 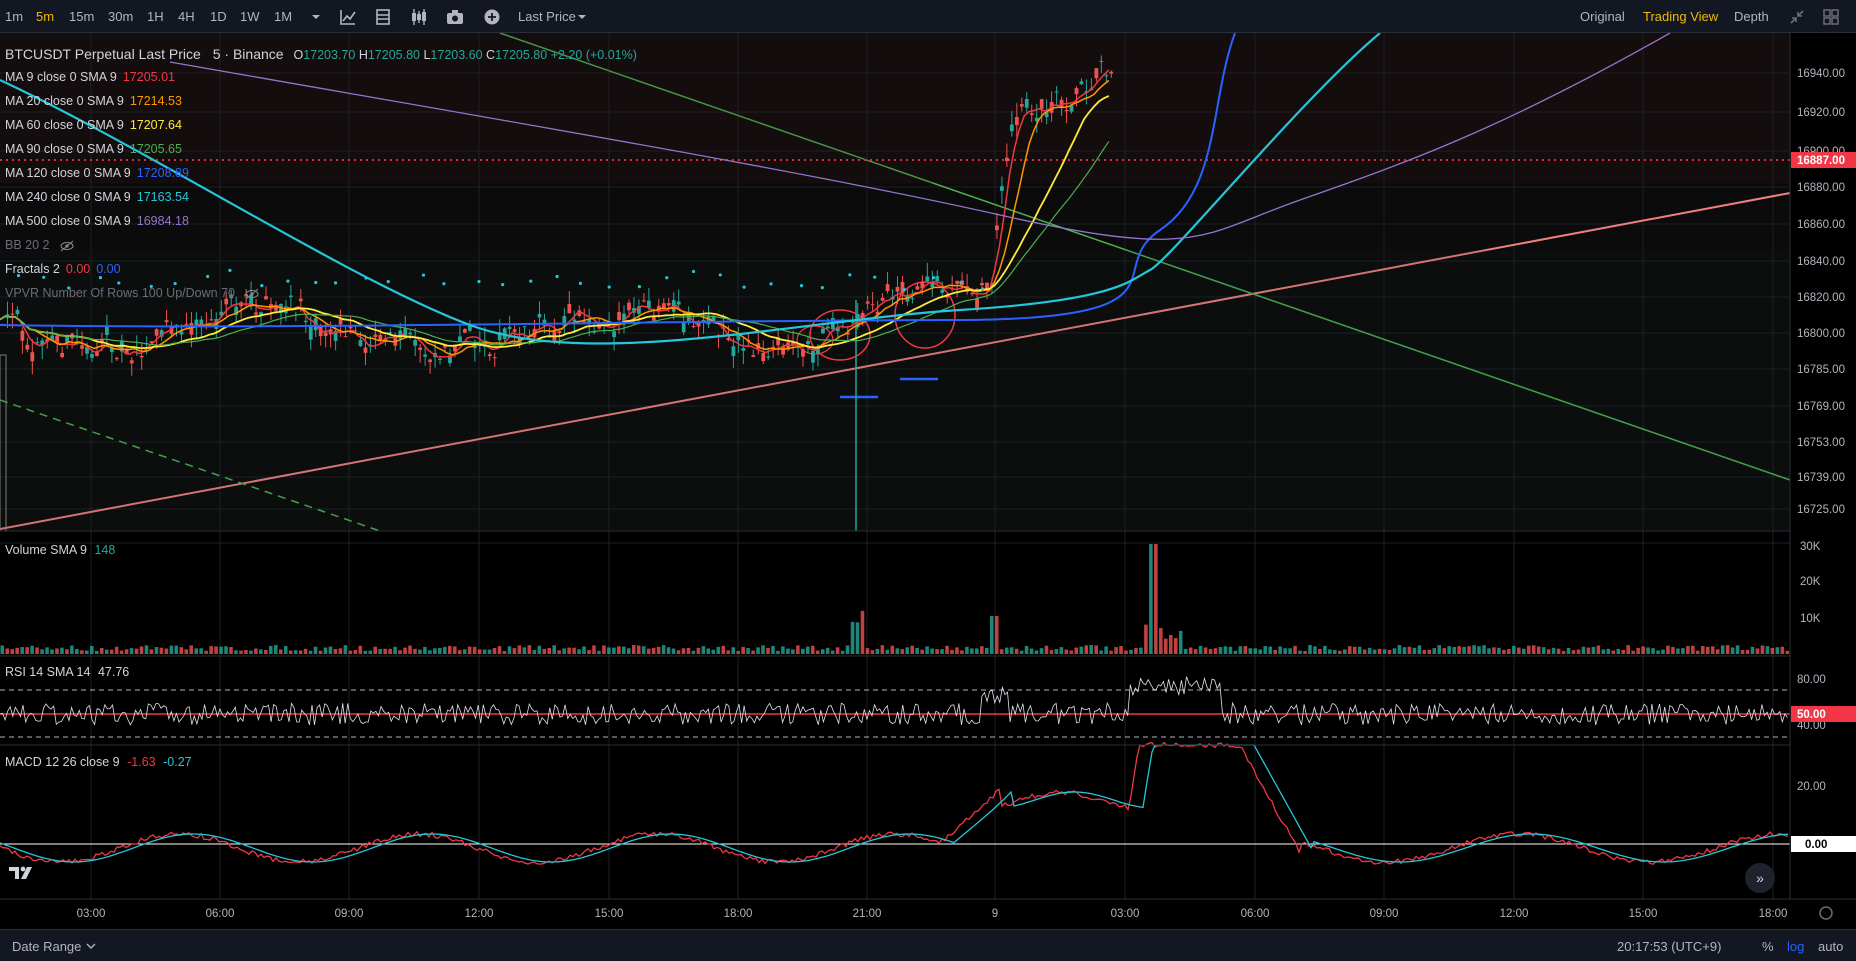 I want to click on vpvr-eye-hidden-icon, so click(x=252, y=294).